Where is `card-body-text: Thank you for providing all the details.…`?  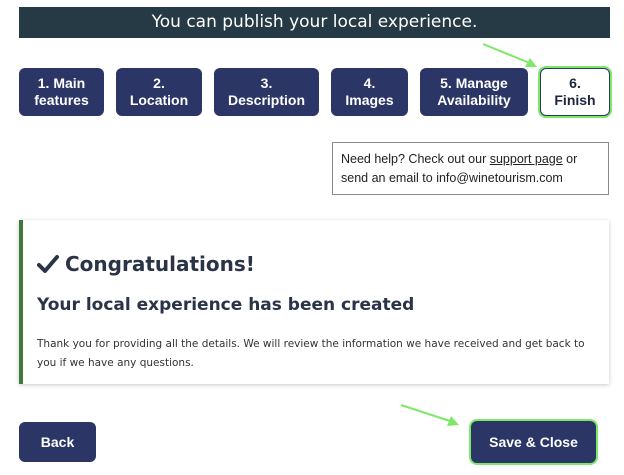 card-body-text: Thank you for providing all the details.… is located at coordinates (311, 353).